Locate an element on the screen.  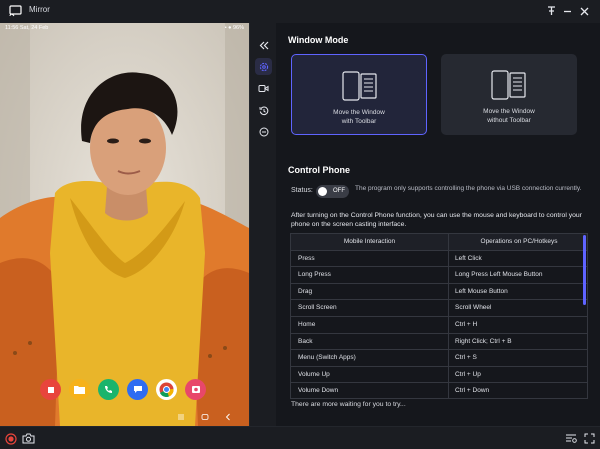
mobile-interaction-cell: Long Press is located at coordinates (370, 275).